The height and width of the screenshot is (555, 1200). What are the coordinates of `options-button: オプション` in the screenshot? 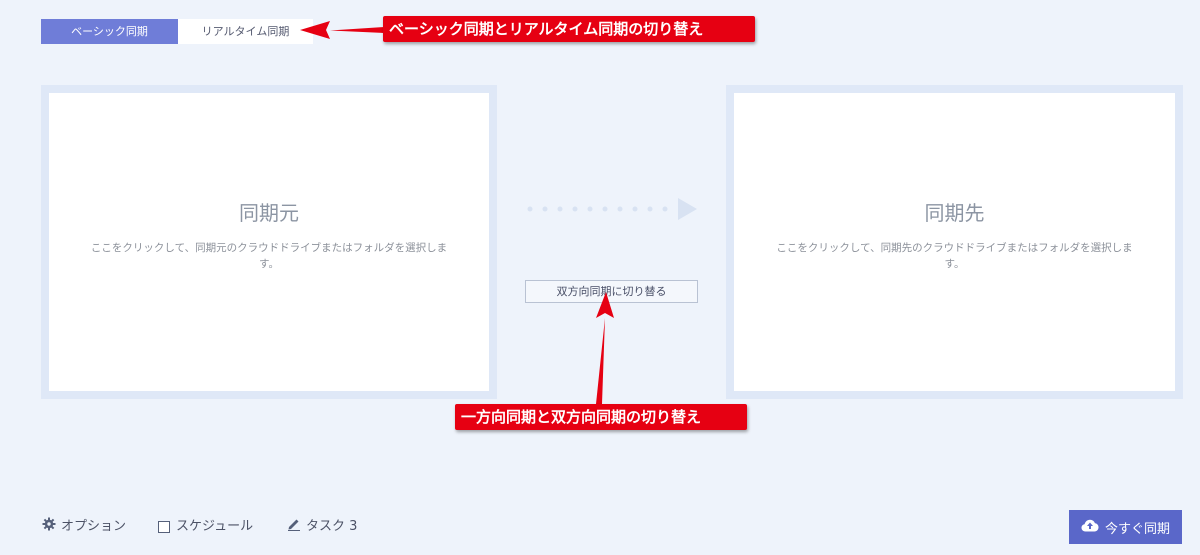 It's located at (84, 527).